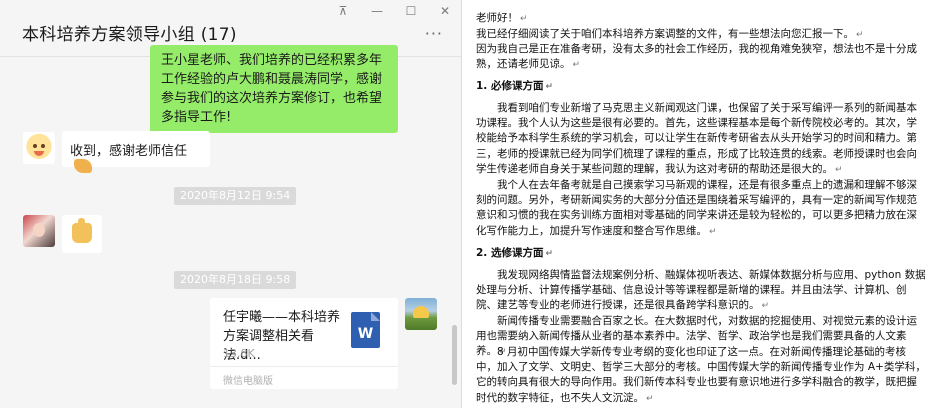 This screenshot has width=933, height=408. Describe the element at coordinates (365, 330) in the screenshot. I see `word-document-icon: W` at that location.